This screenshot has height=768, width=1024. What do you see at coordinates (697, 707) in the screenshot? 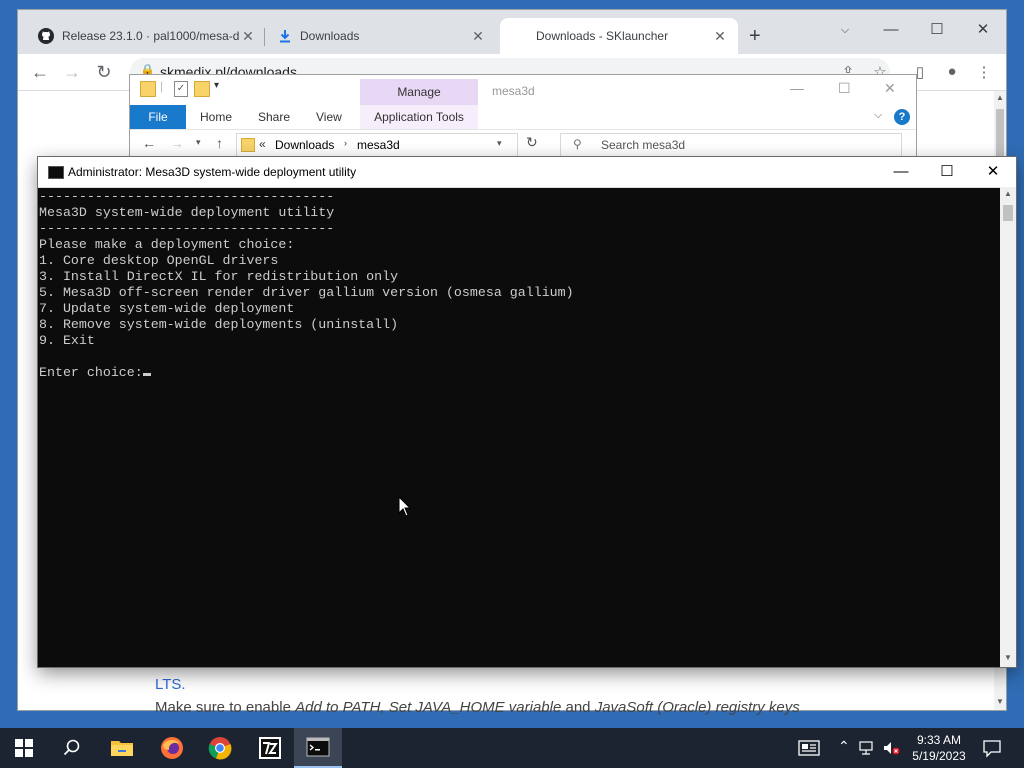
I see `enable-keys-text: JavaSoft (Oracle) registry keys` at bounding box center [697, 707].